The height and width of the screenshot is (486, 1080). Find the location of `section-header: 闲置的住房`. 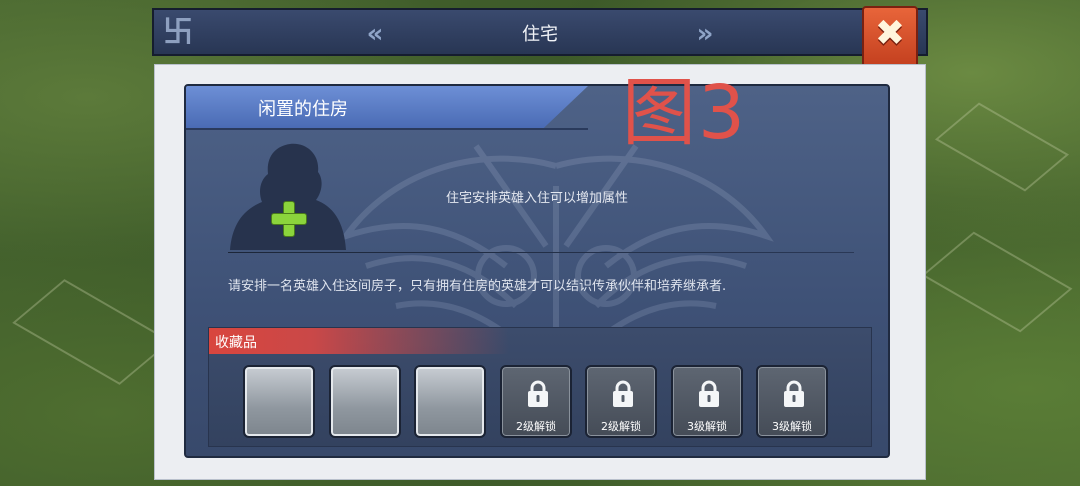

section-header: 闲置的住房 is located at coordinates (387, 107).